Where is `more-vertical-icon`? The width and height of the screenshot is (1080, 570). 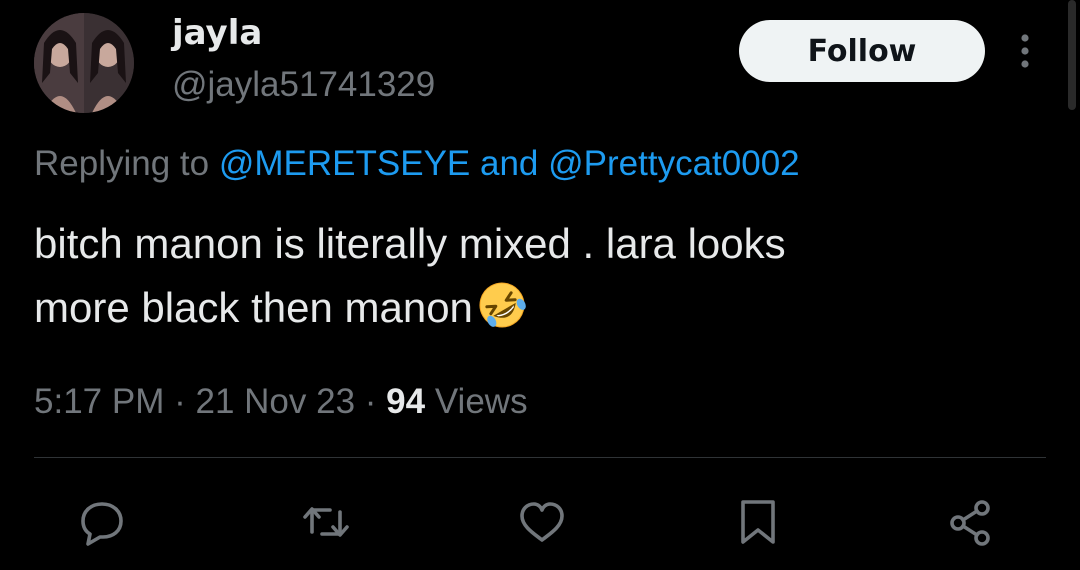 more-vertical-icon is located at coordinates (1025, 51).